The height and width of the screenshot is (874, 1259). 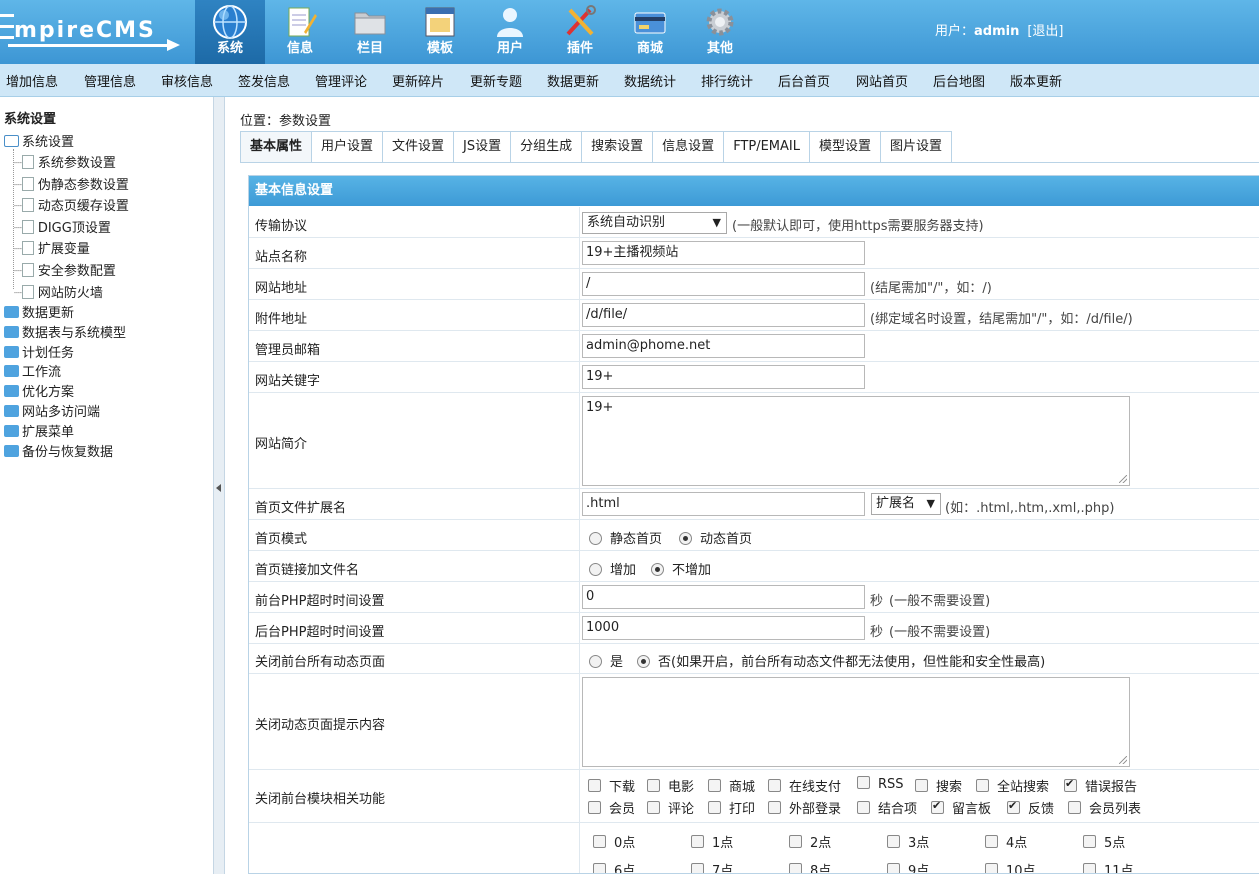 What do you see at coordinates (580, 32) in the screenshot?
I see `topnav-plugin: 插件` at bounding box center [580, 32].